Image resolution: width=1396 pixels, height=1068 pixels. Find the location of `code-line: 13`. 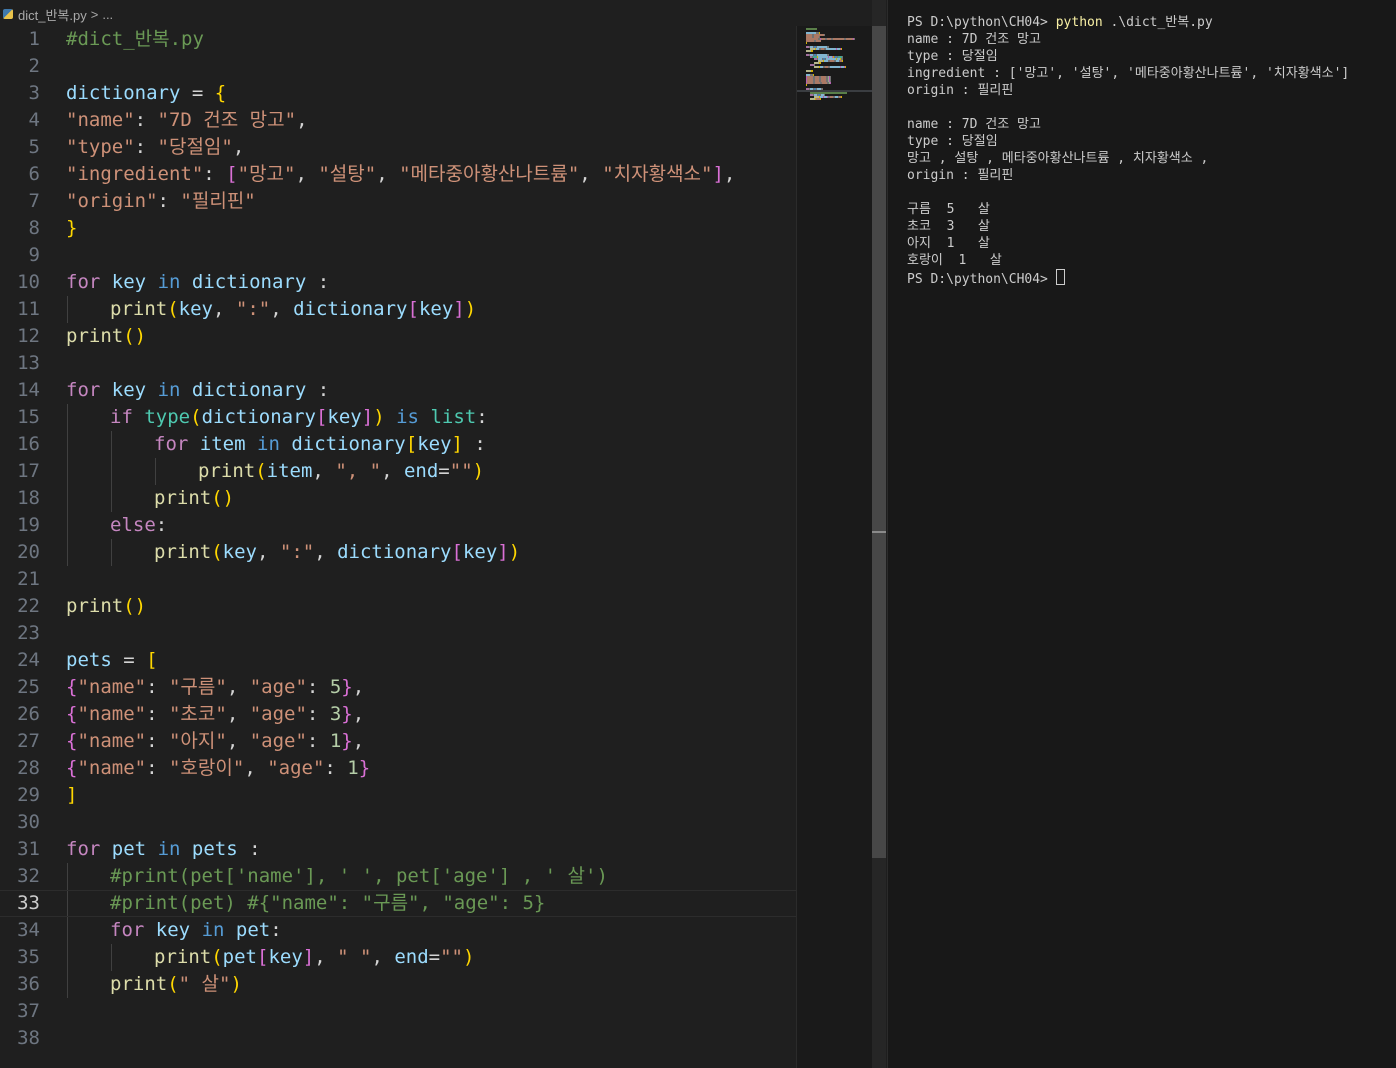

code-line: 13 is located at coordinates (398, 363).